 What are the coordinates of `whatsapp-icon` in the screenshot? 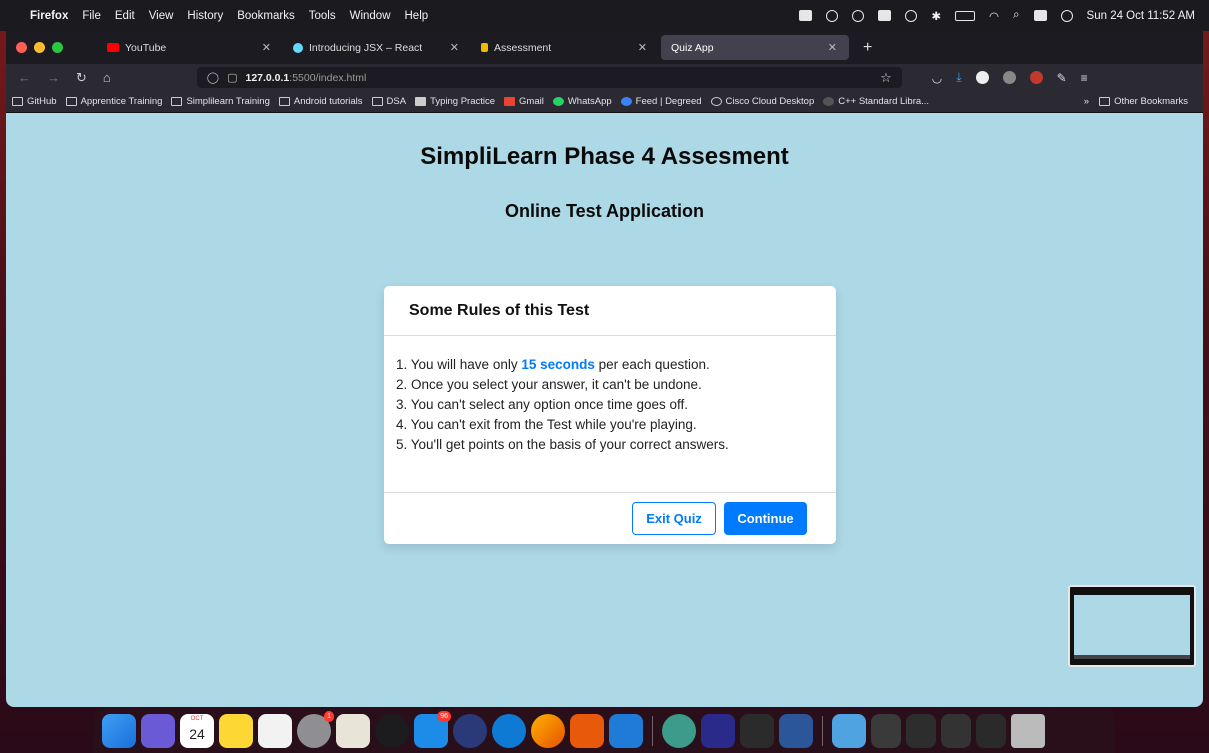 It's located at (558, 101).